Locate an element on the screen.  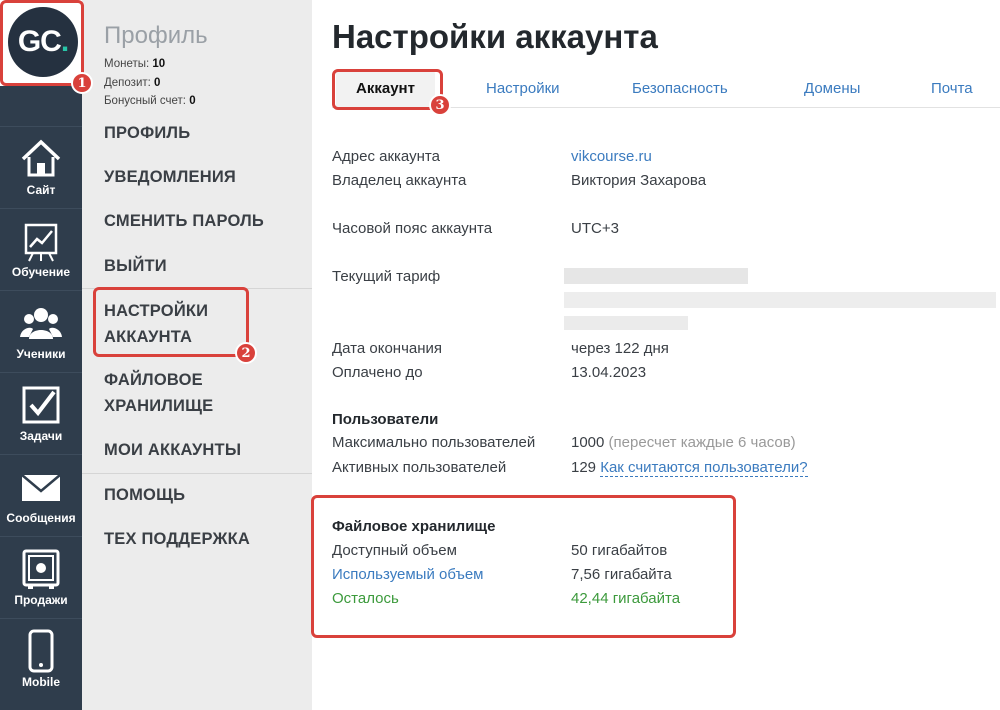
tab-security: Безопасность is located at coordinates (680, 88).